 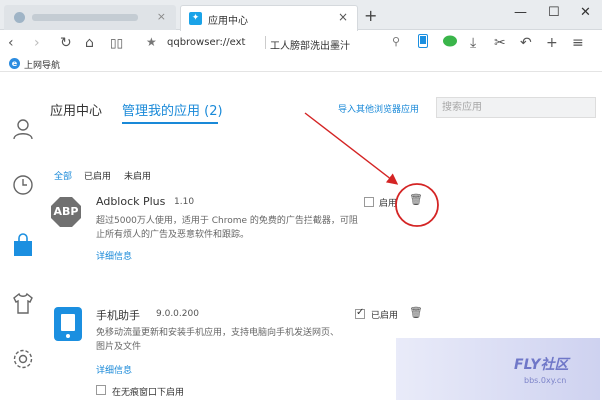 What do you see at coordinates (378, 108) in the screenshot?
I see `import-apps-link: 导入其他浏览器应用` at bounding box center [378, 108].